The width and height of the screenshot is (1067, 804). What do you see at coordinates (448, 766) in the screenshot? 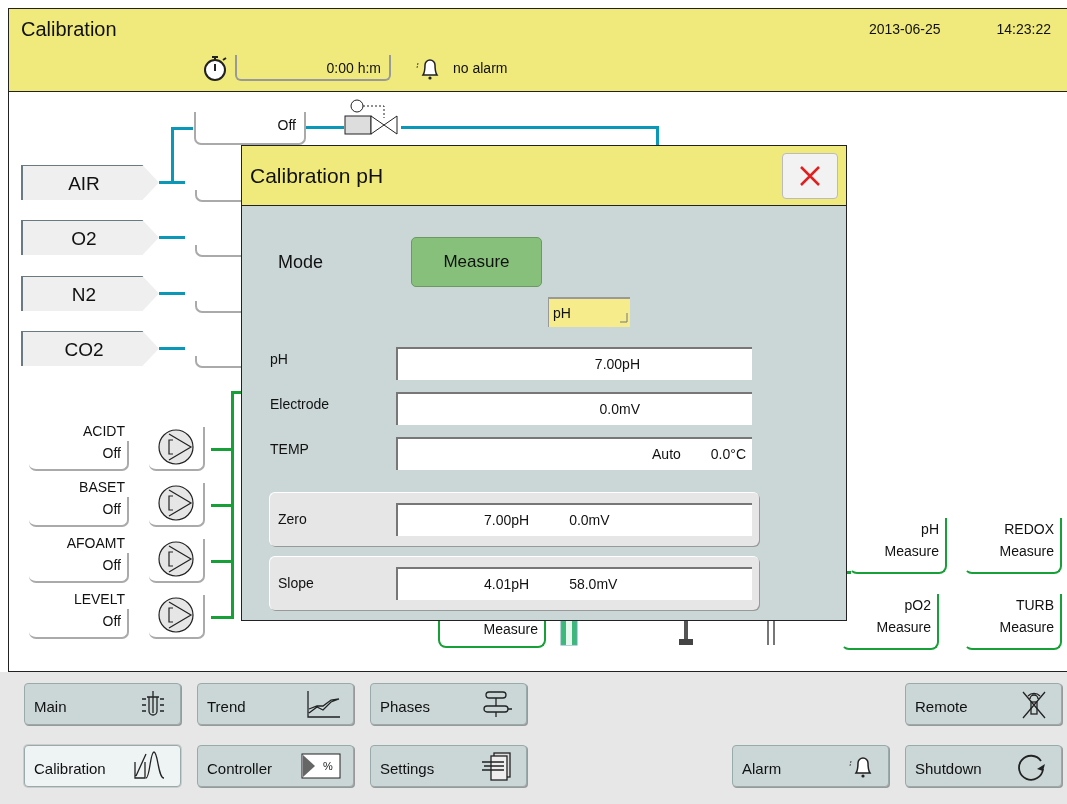
I see `nav-button: Settings` at bounding box center [448, 766].